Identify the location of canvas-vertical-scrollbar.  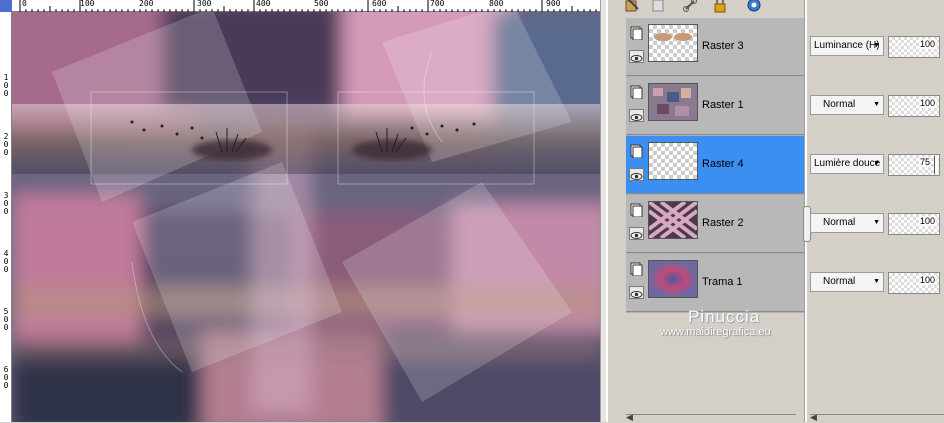
(603, 211).